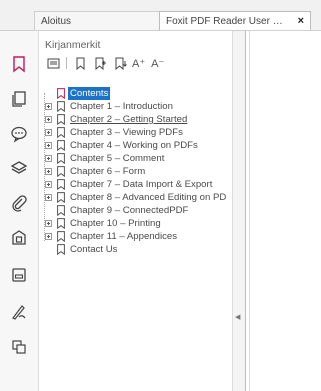  What do you see at coordinates (19, 203) in the screenshot?
I see `attachment-icon` at bounding box center [19, 203].